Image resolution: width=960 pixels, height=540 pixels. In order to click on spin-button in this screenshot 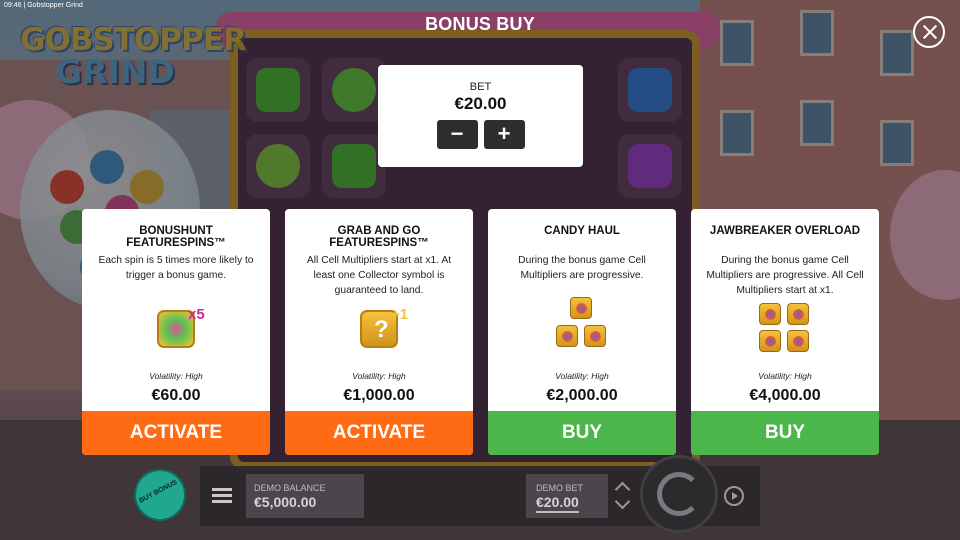, I will do `click(679, 494)`.